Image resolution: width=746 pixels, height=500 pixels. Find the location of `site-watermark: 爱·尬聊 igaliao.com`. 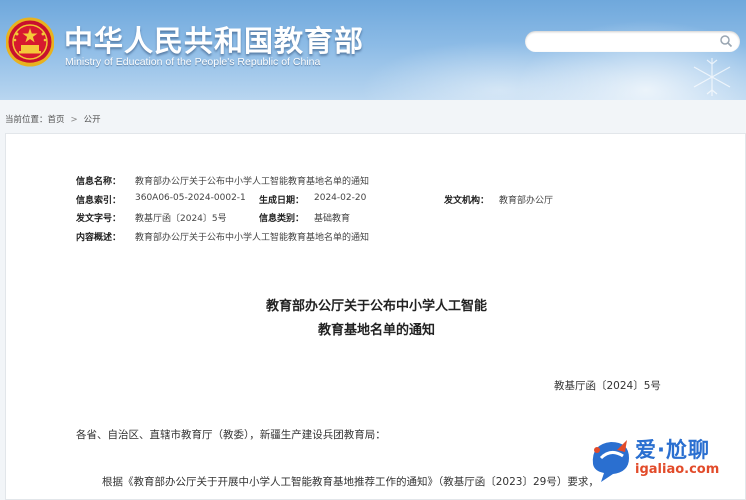

site-watermark: 爱·尬聊 igaliao.com is located at coordinates (665, 460).